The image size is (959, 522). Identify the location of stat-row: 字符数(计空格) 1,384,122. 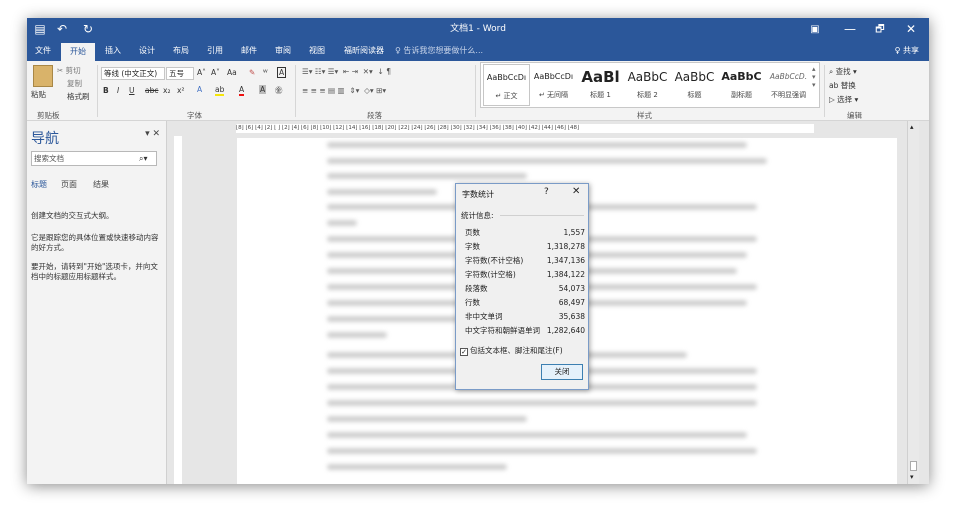
(525, 274).